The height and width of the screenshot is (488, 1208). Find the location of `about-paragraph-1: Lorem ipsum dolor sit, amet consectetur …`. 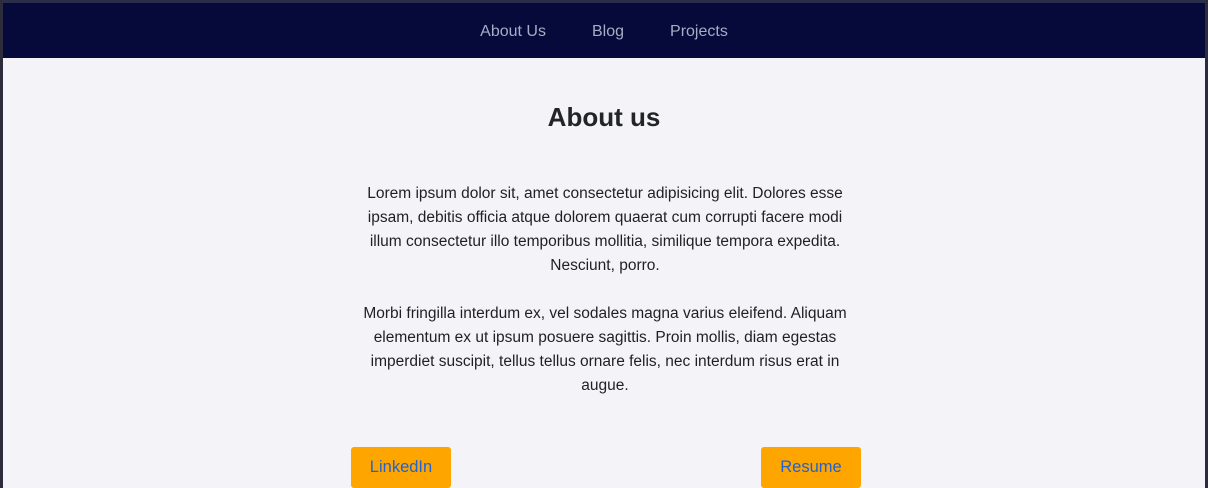

about-paragraph-1: Lorem ipsum dolor sit, amet consectetur … is located at coordinates (605, 229).